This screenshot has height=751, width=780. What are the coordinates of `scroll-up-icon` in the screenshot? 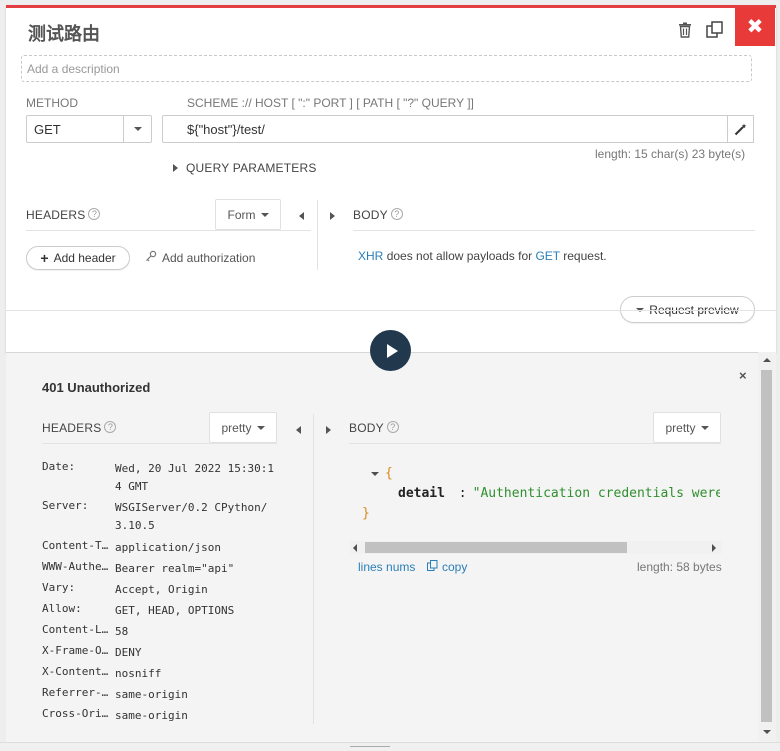 It's located at (767, 360).